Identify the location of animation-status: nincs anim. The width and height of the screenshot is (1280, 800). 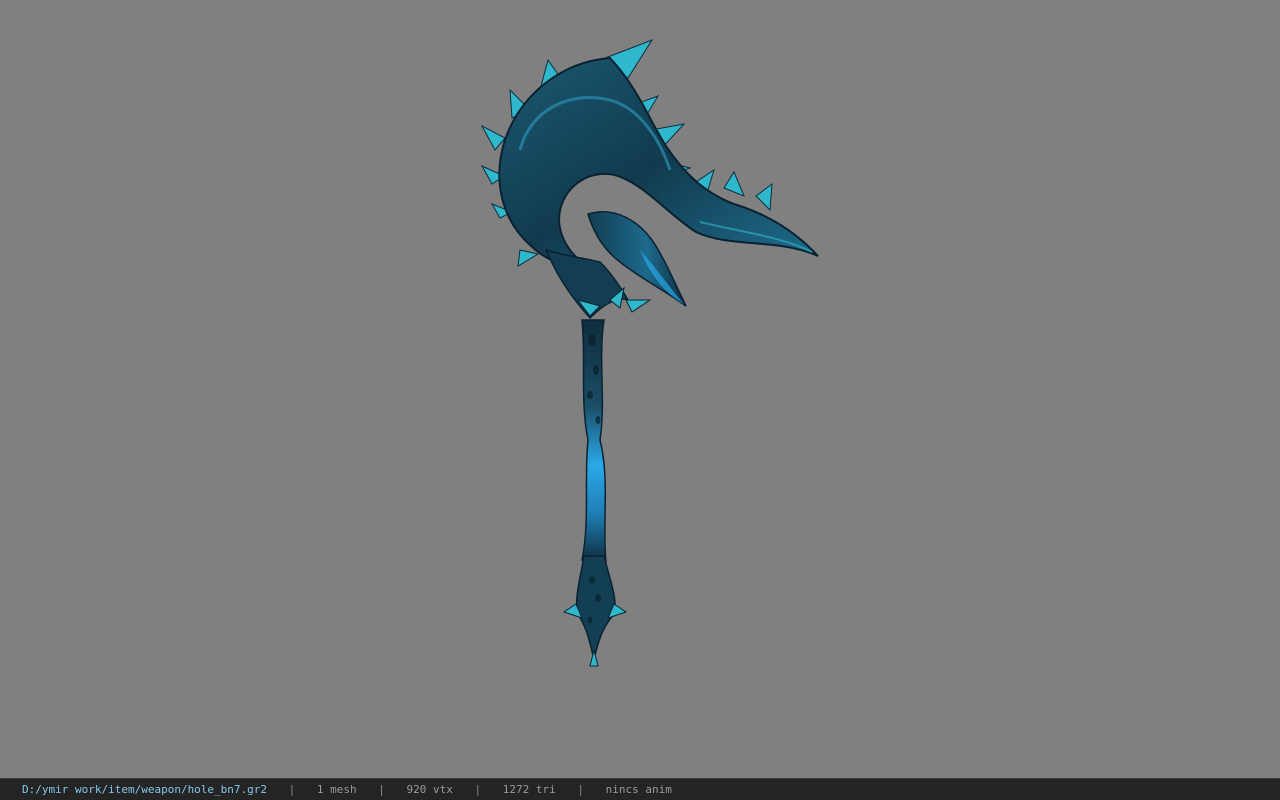
(638, 789).